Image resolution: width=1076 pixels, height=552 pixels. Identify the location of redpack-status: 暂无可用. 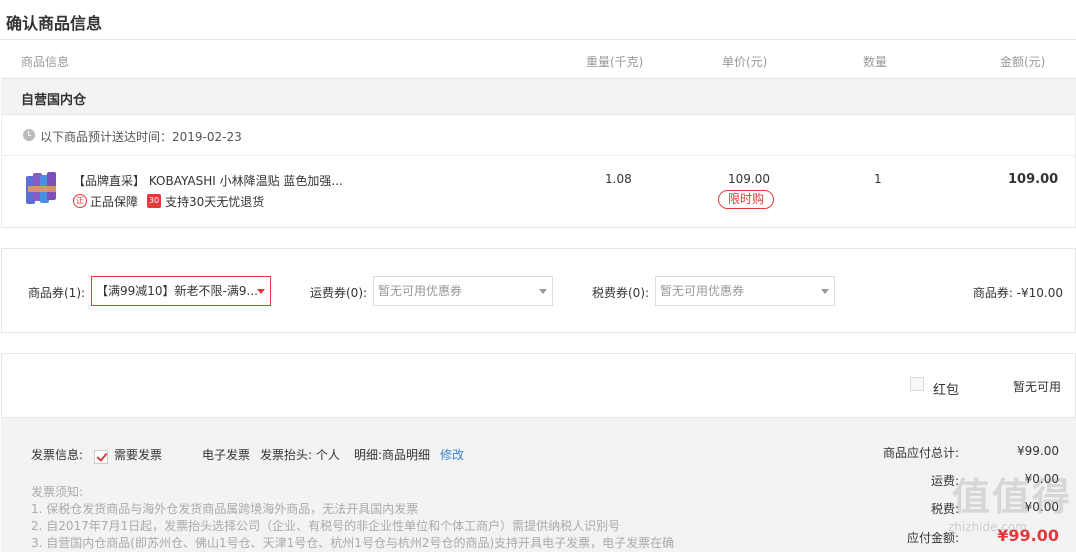
(1037, 387).